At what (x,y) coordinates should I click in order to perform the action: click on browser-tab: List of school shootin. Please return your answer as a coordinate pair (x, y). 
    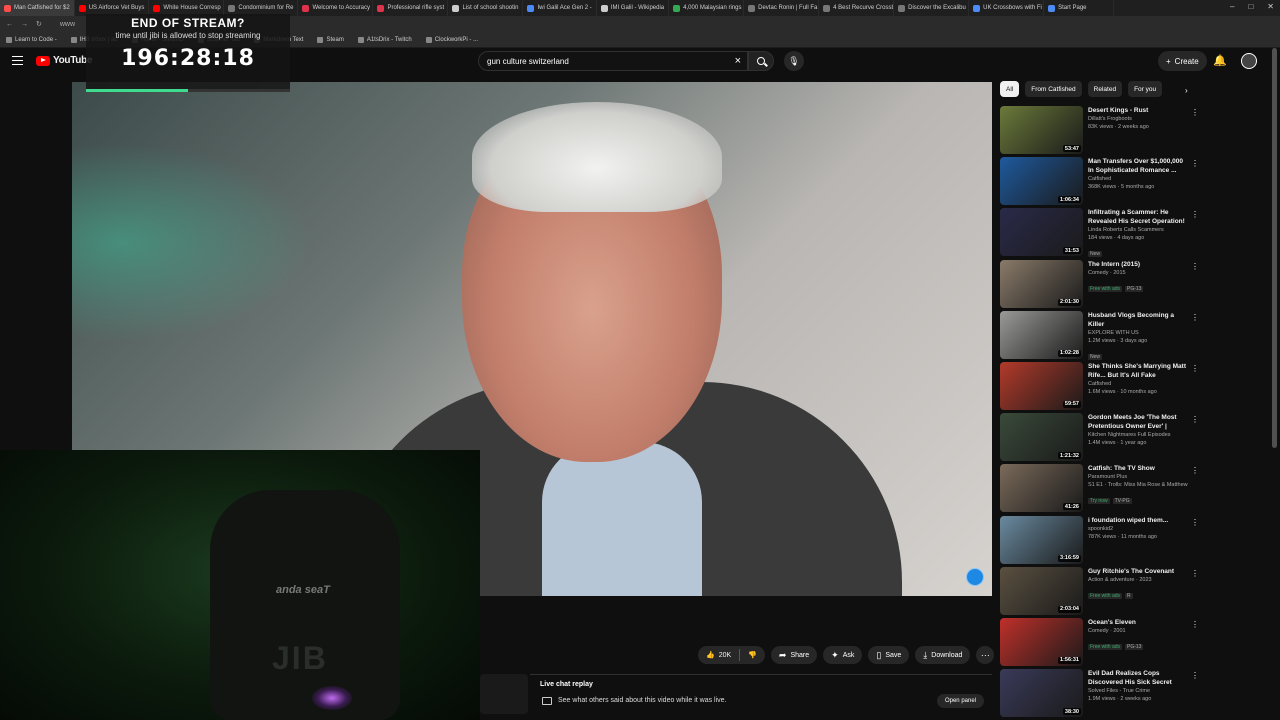
    Looking at the image, I should click on (486, 8).